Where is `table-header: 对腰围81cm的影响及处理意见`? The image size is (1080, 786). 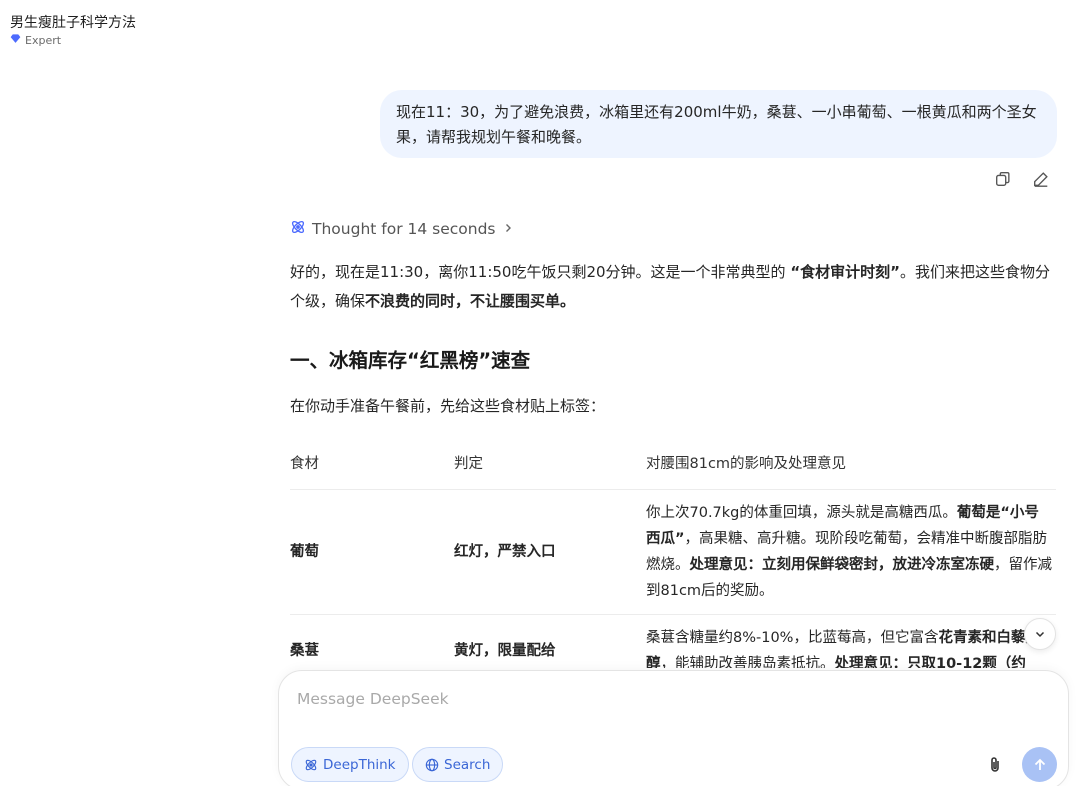 table-header: 对腰围81cm的影响及处理意见 is located at coordinates (851, 467).